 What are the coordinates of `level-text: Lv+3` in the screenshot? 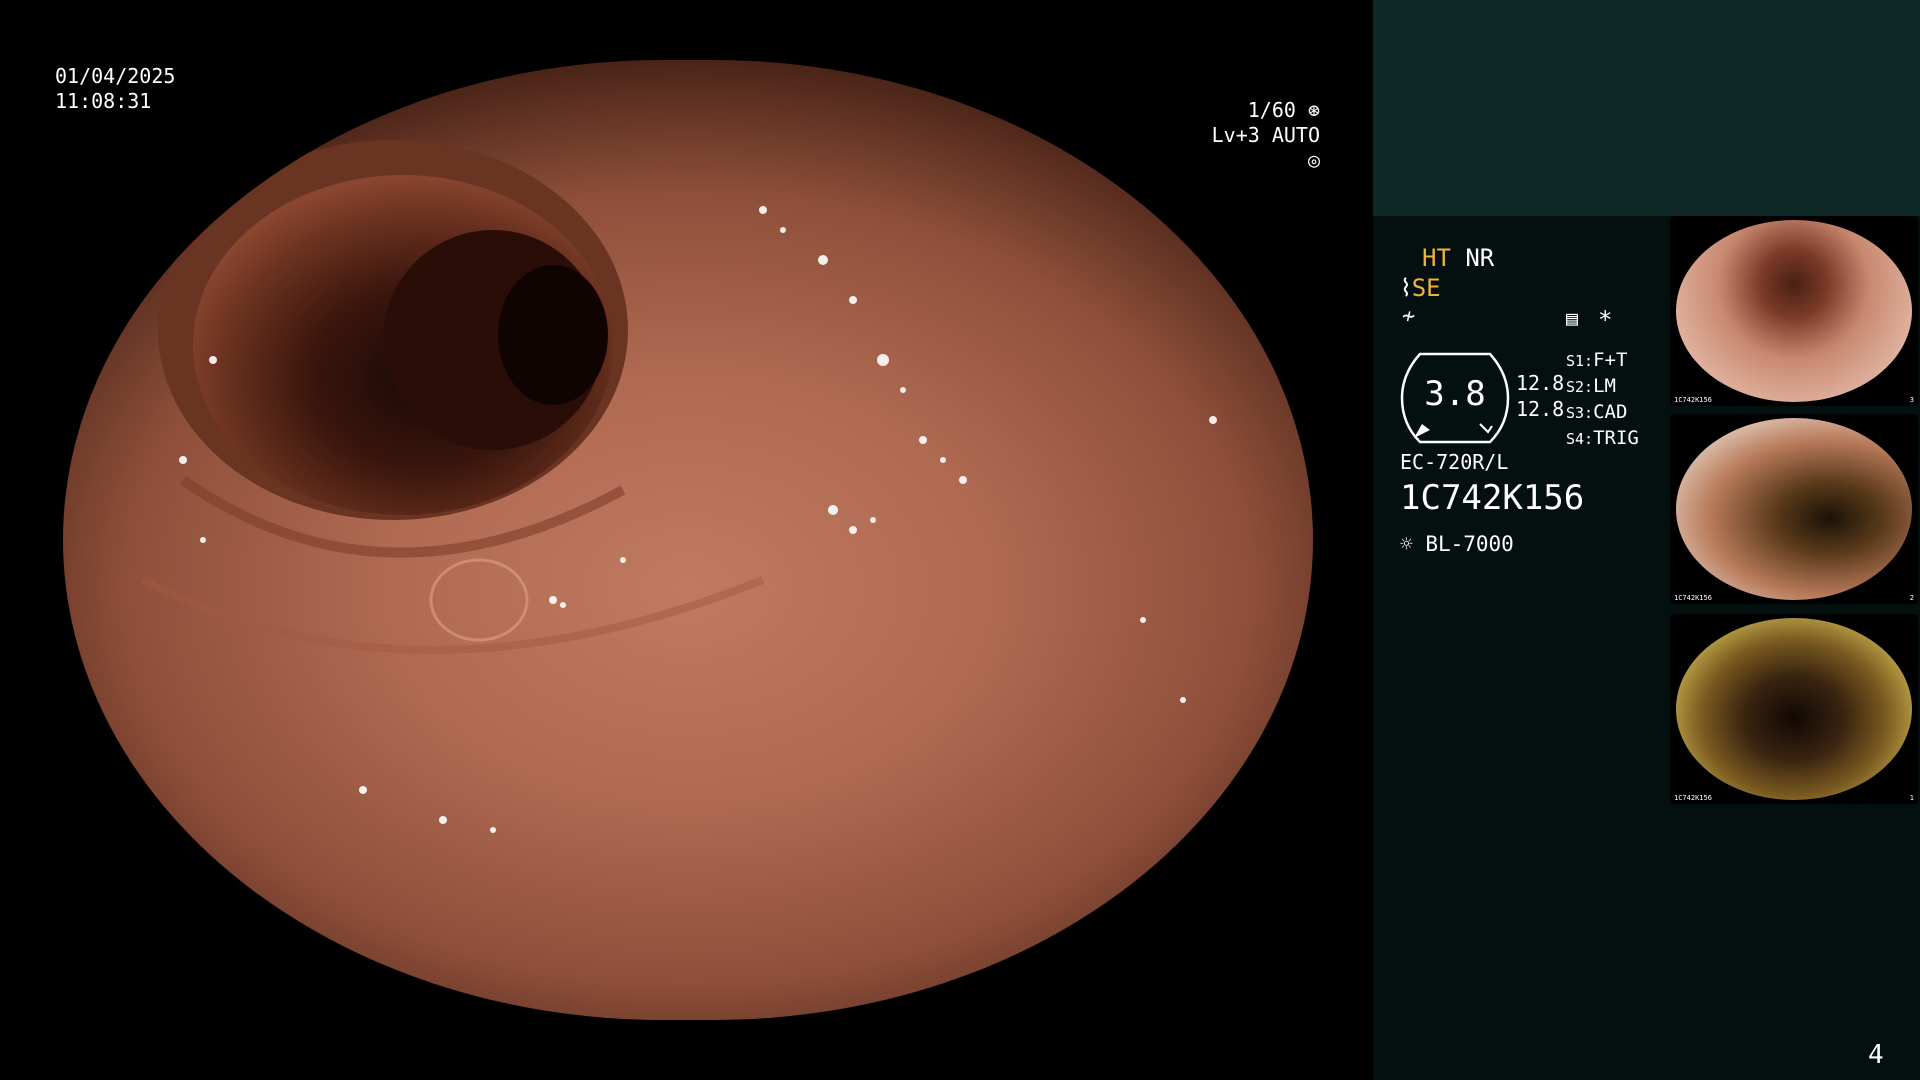 It's located at (1235, 135).